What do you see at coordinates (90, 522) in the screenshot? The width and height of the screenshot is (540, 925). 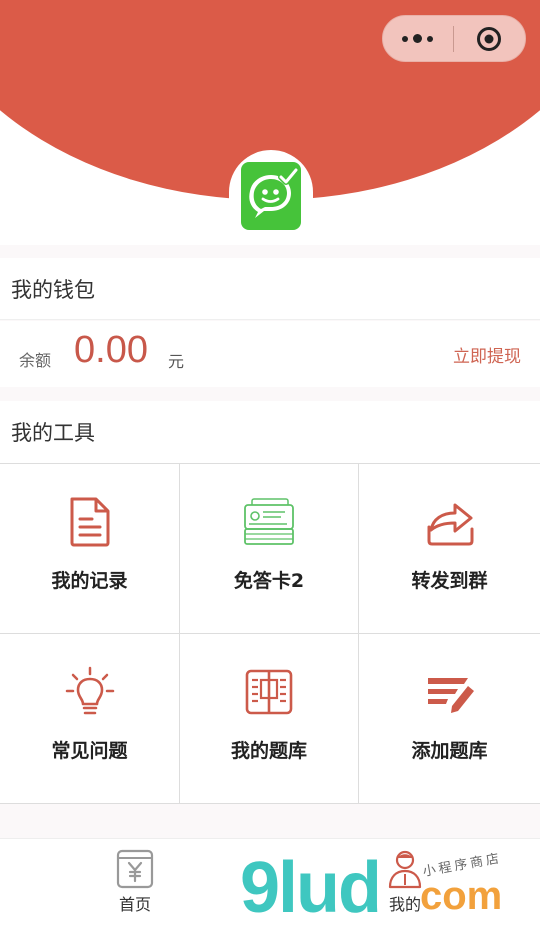 I see `document-icon` at bounding box center [90, 522].